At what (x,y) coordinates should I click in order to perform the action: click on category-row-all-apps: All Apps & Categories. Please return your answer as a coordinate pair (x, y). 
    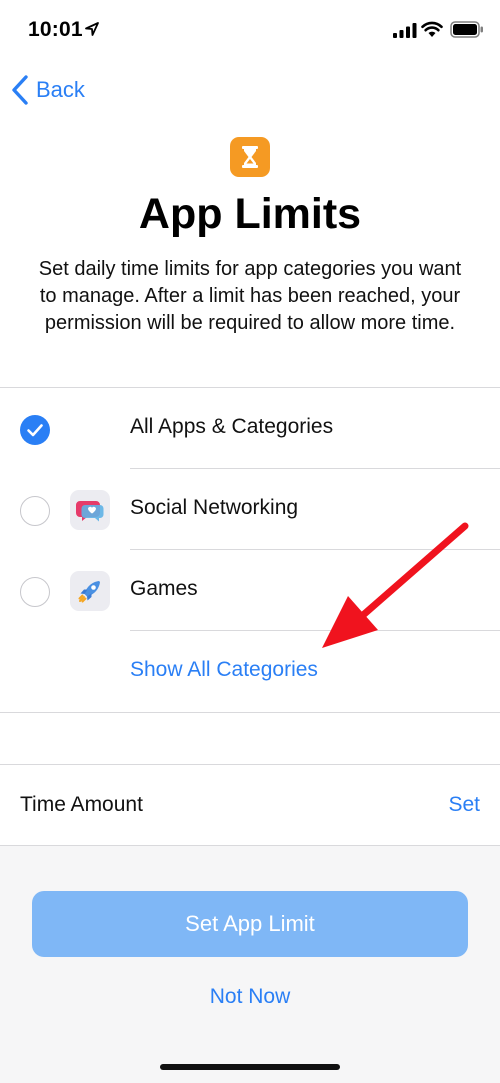
    Looking at the image, I should click on (250, 428).